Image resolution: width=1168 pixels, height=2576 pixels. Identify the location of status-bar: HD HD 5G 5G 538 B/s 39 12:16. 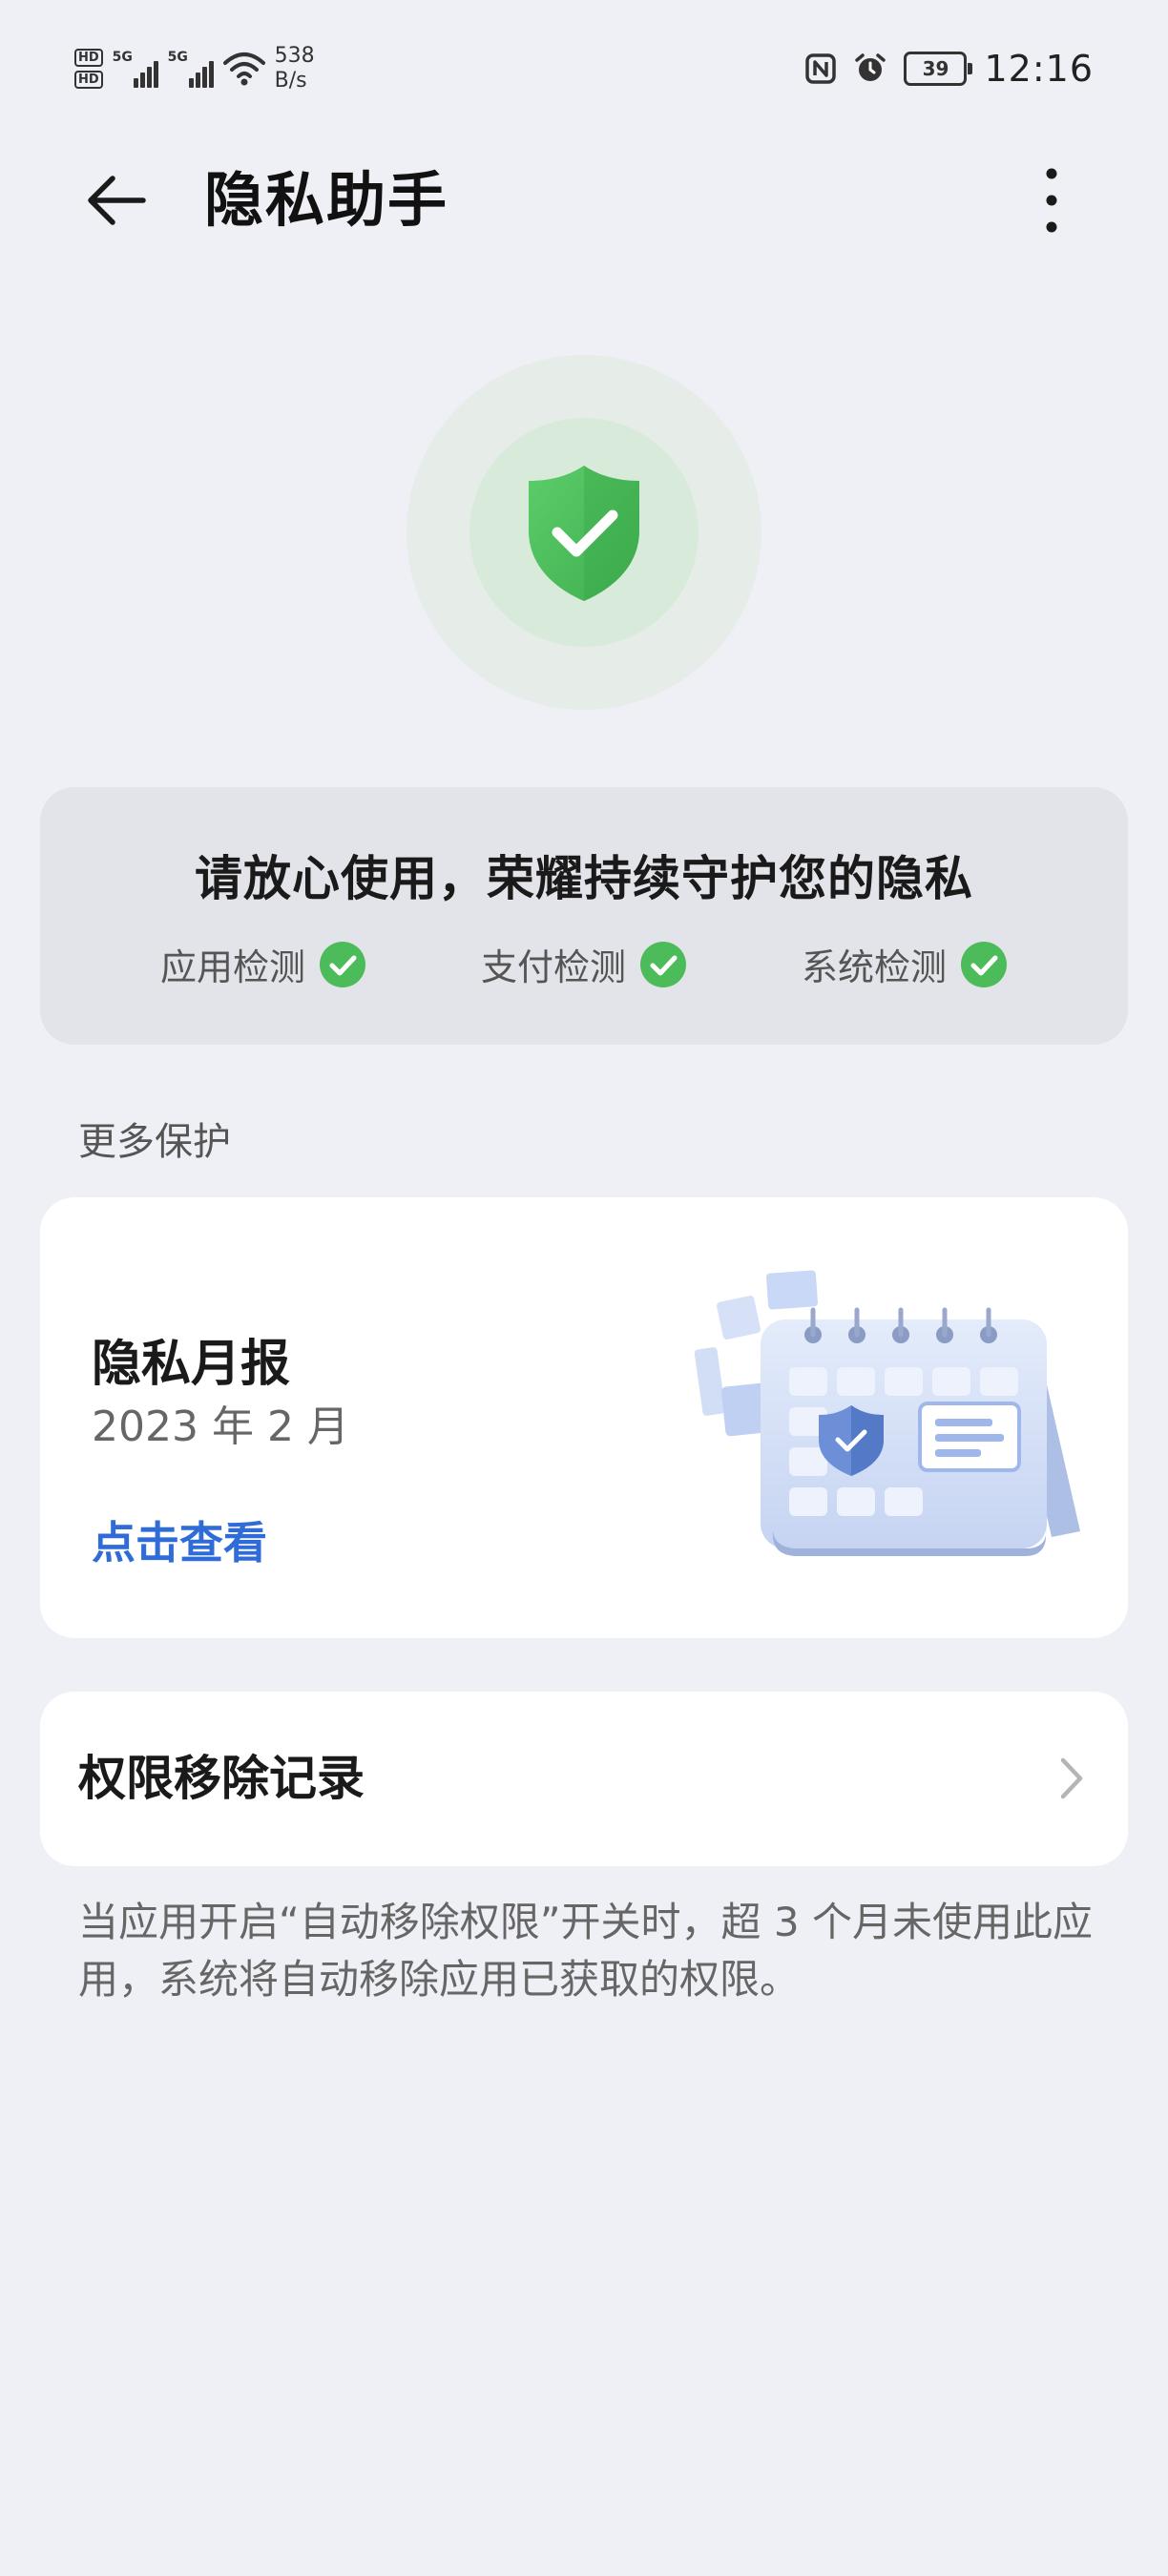
(584, 67).